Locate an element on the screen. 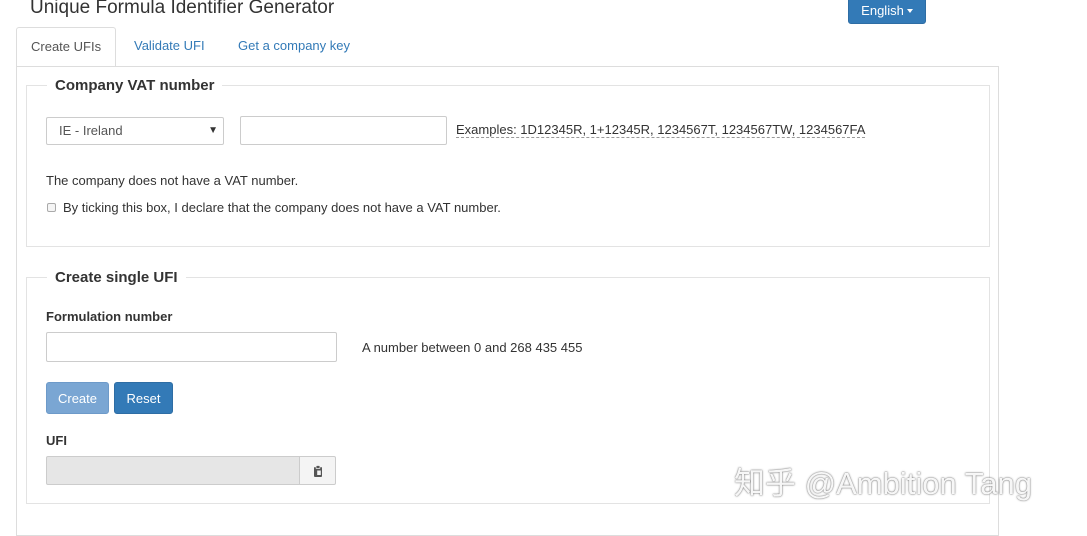 The image size is (1087, 536). single-ufi-section-legend: Create single UFI is located at coordinates (116, 277).